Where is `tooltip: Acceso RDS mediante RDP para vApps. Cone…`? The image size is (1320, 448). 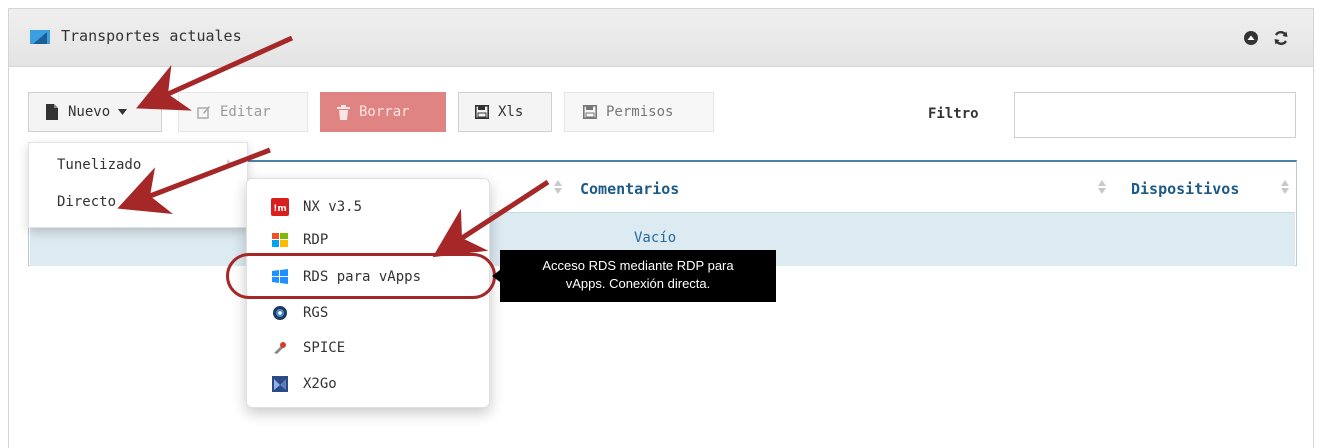 tooltip: Acceso RDS mediante RDP para vApps. Cone… is located at coordinates (638, 276).